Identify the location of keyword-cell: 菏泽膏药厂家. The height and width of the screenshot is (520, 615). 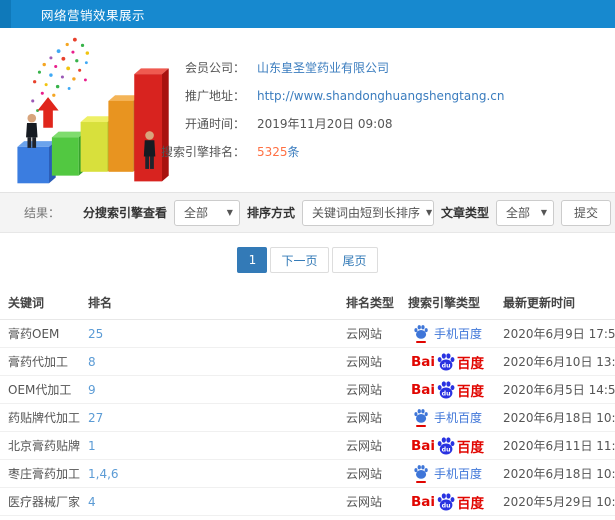
(40, 517).